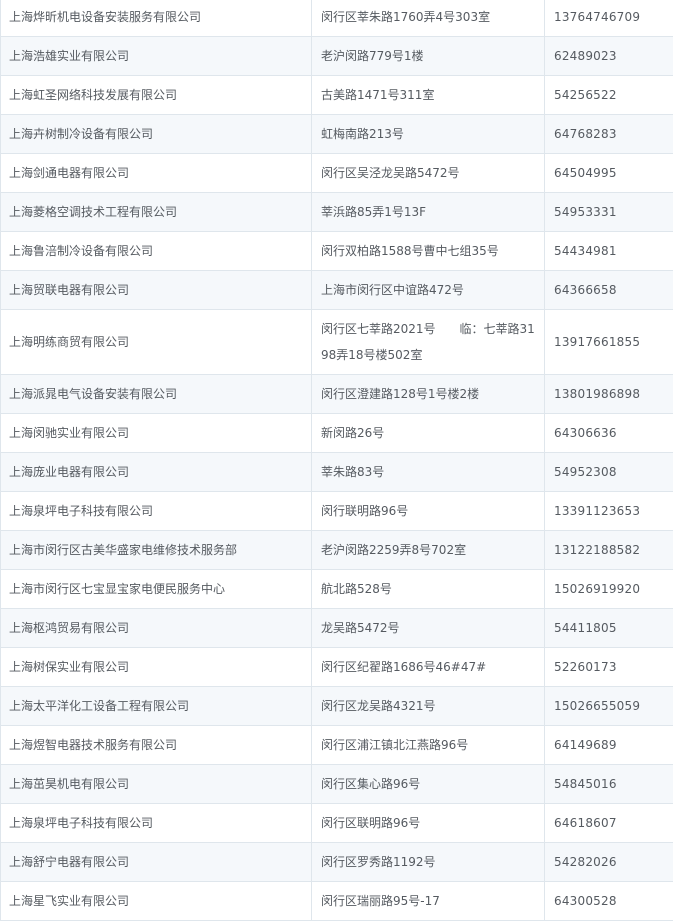  Describe the element at coordinates (609, 134) in the screenshot. I see `phone-cell: 64768283` at that location.